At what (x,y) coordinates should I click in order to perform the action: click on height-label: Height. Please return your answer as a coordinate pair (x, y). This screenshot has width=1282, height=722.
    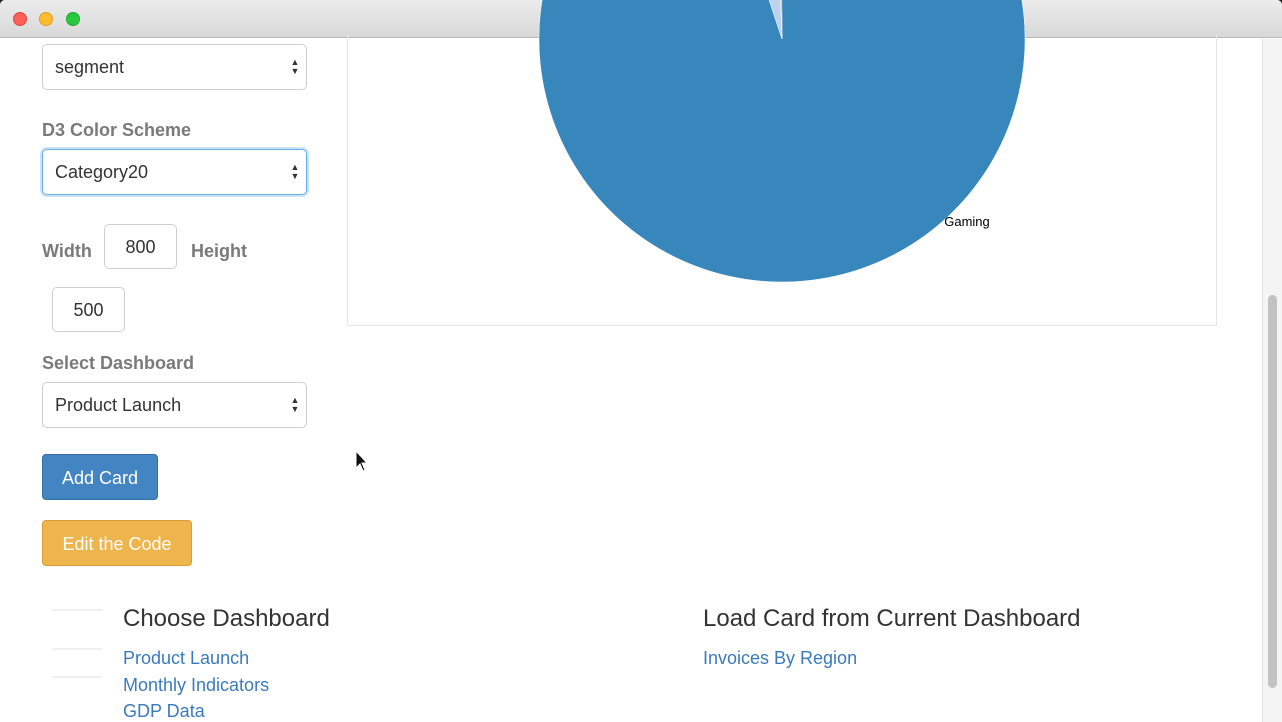
    Looking at the image, I should click on (219, 251).